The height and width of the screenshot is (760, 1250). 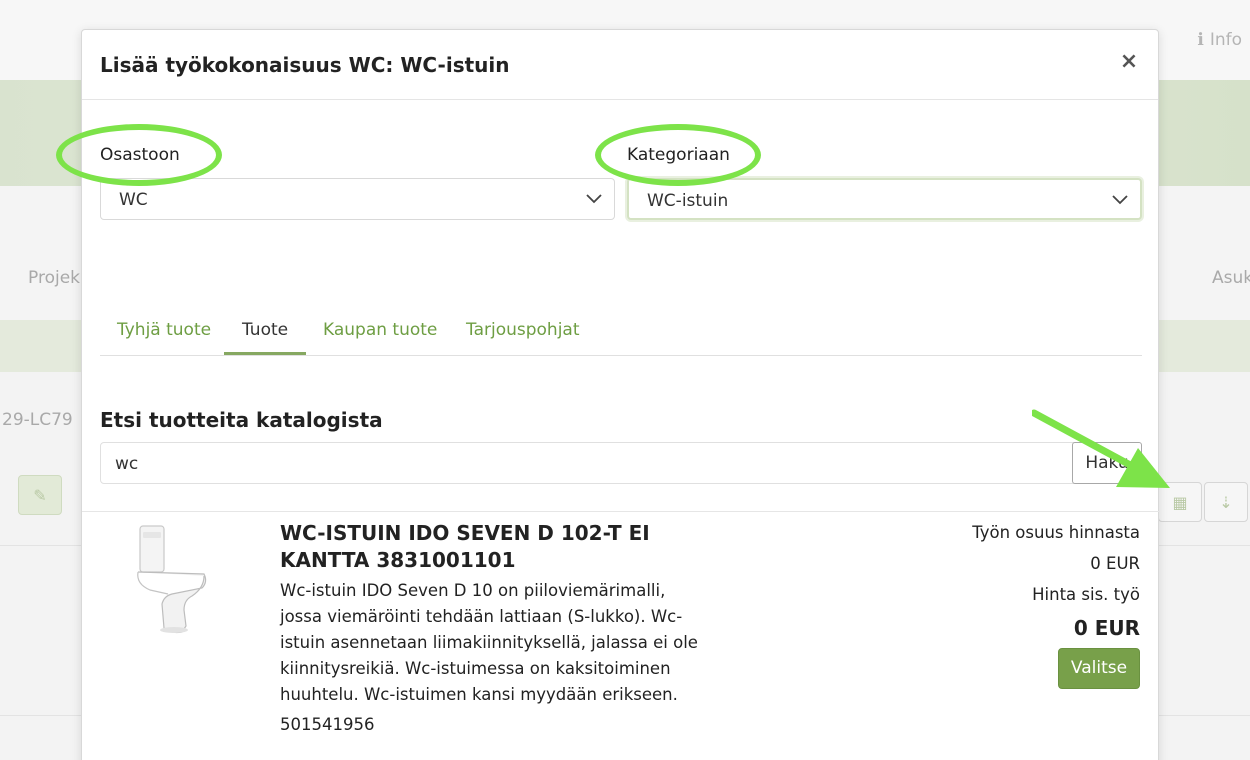 I want to click on active-tab-indicator, so click(x=265, y=353).